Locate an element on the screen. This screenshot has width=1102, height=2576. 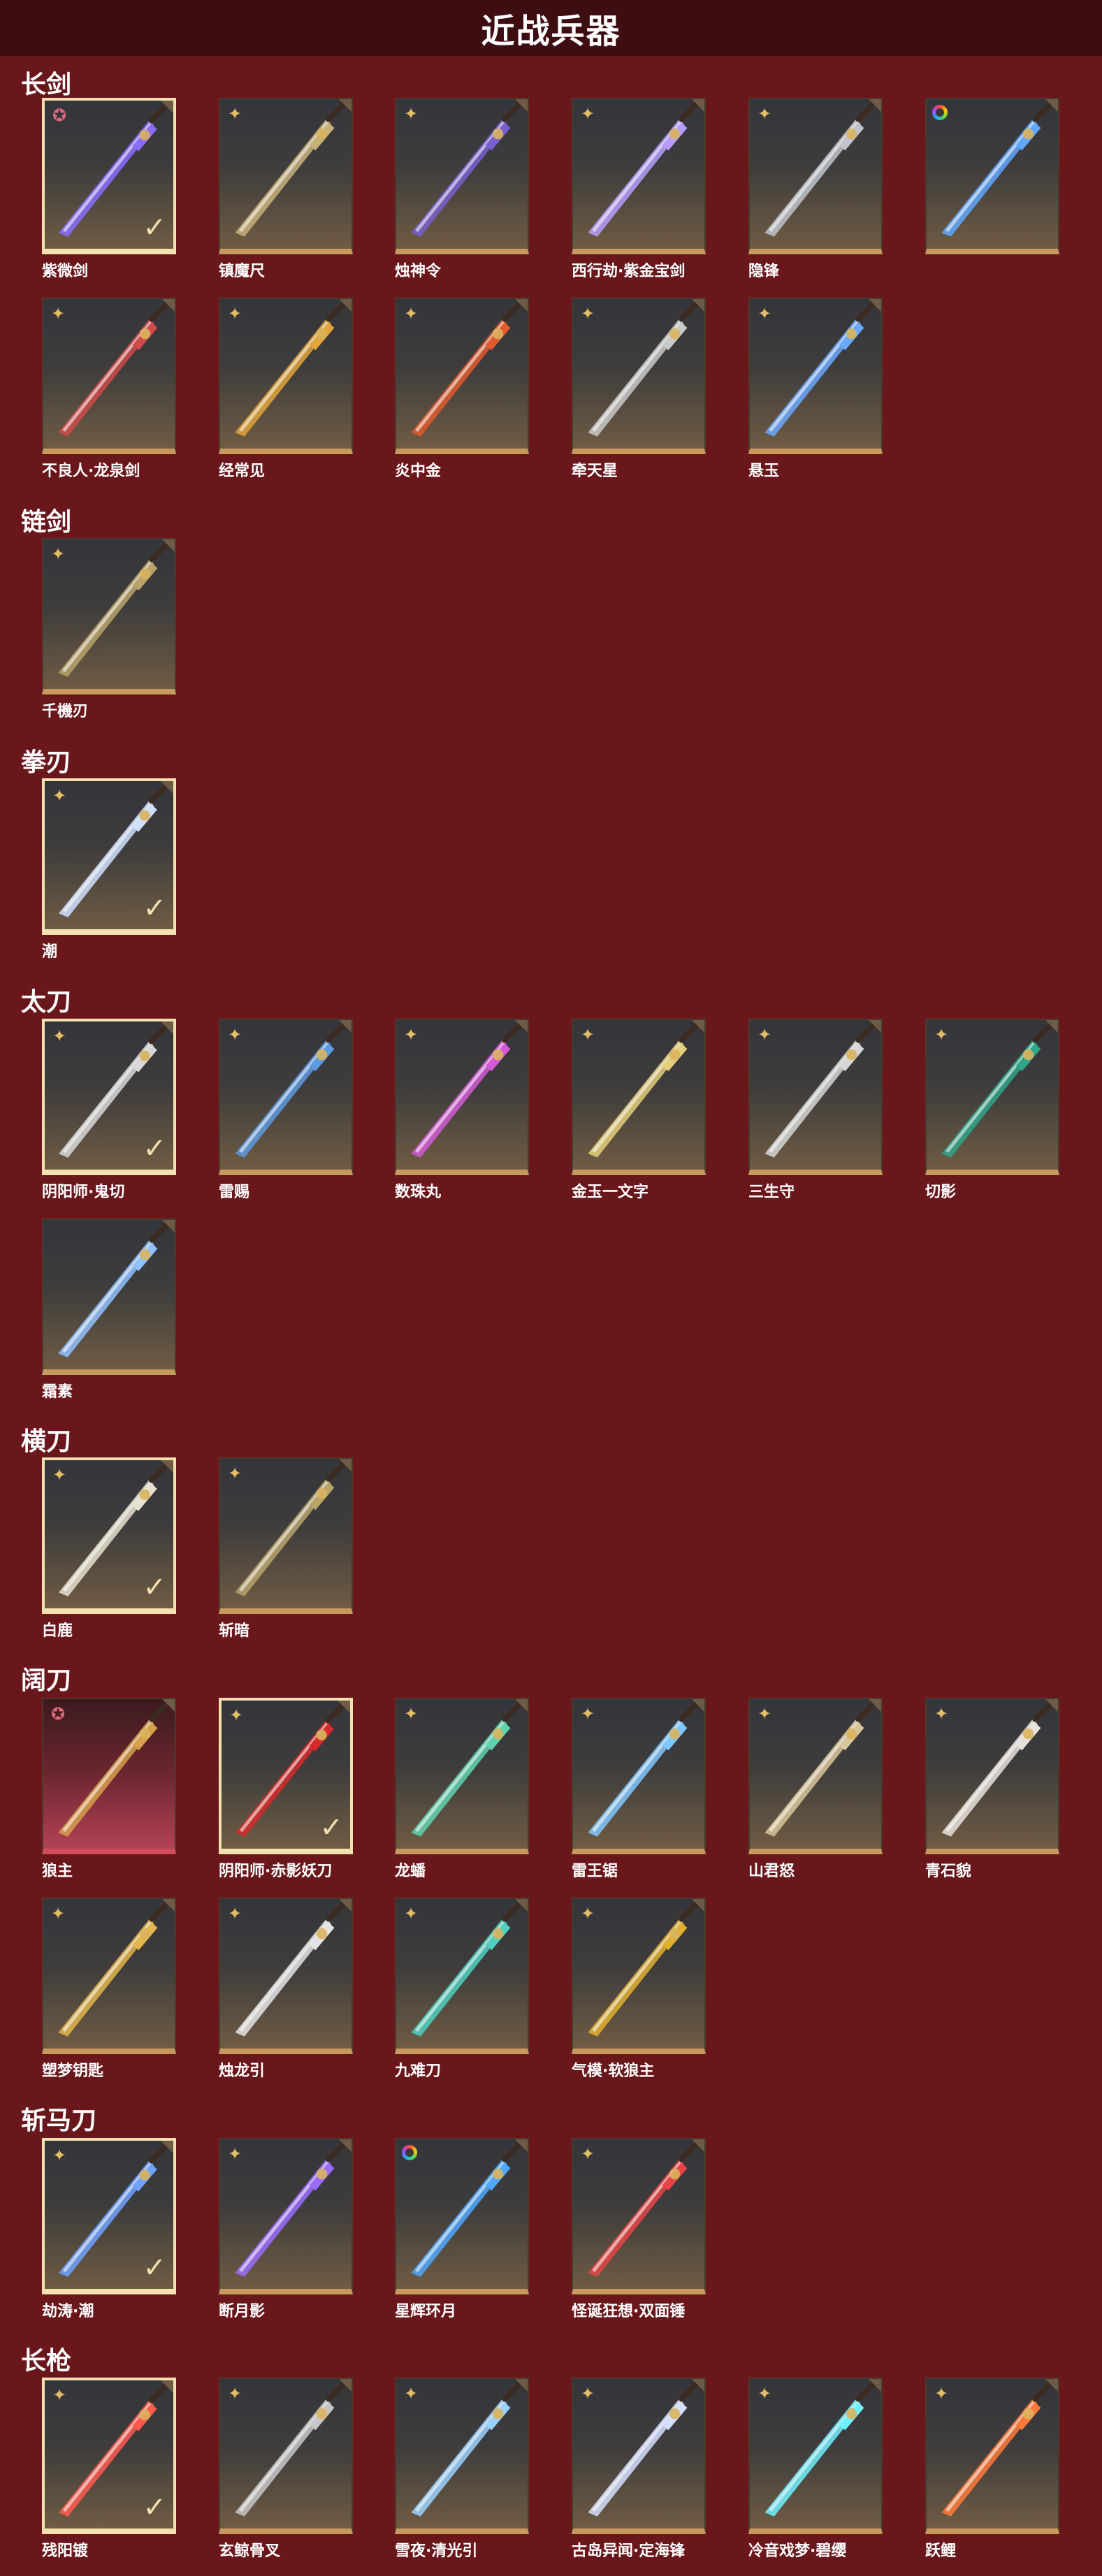
weapon-card: ✦ ✓ 残阳镀 is located at coordinates (109, 2469).